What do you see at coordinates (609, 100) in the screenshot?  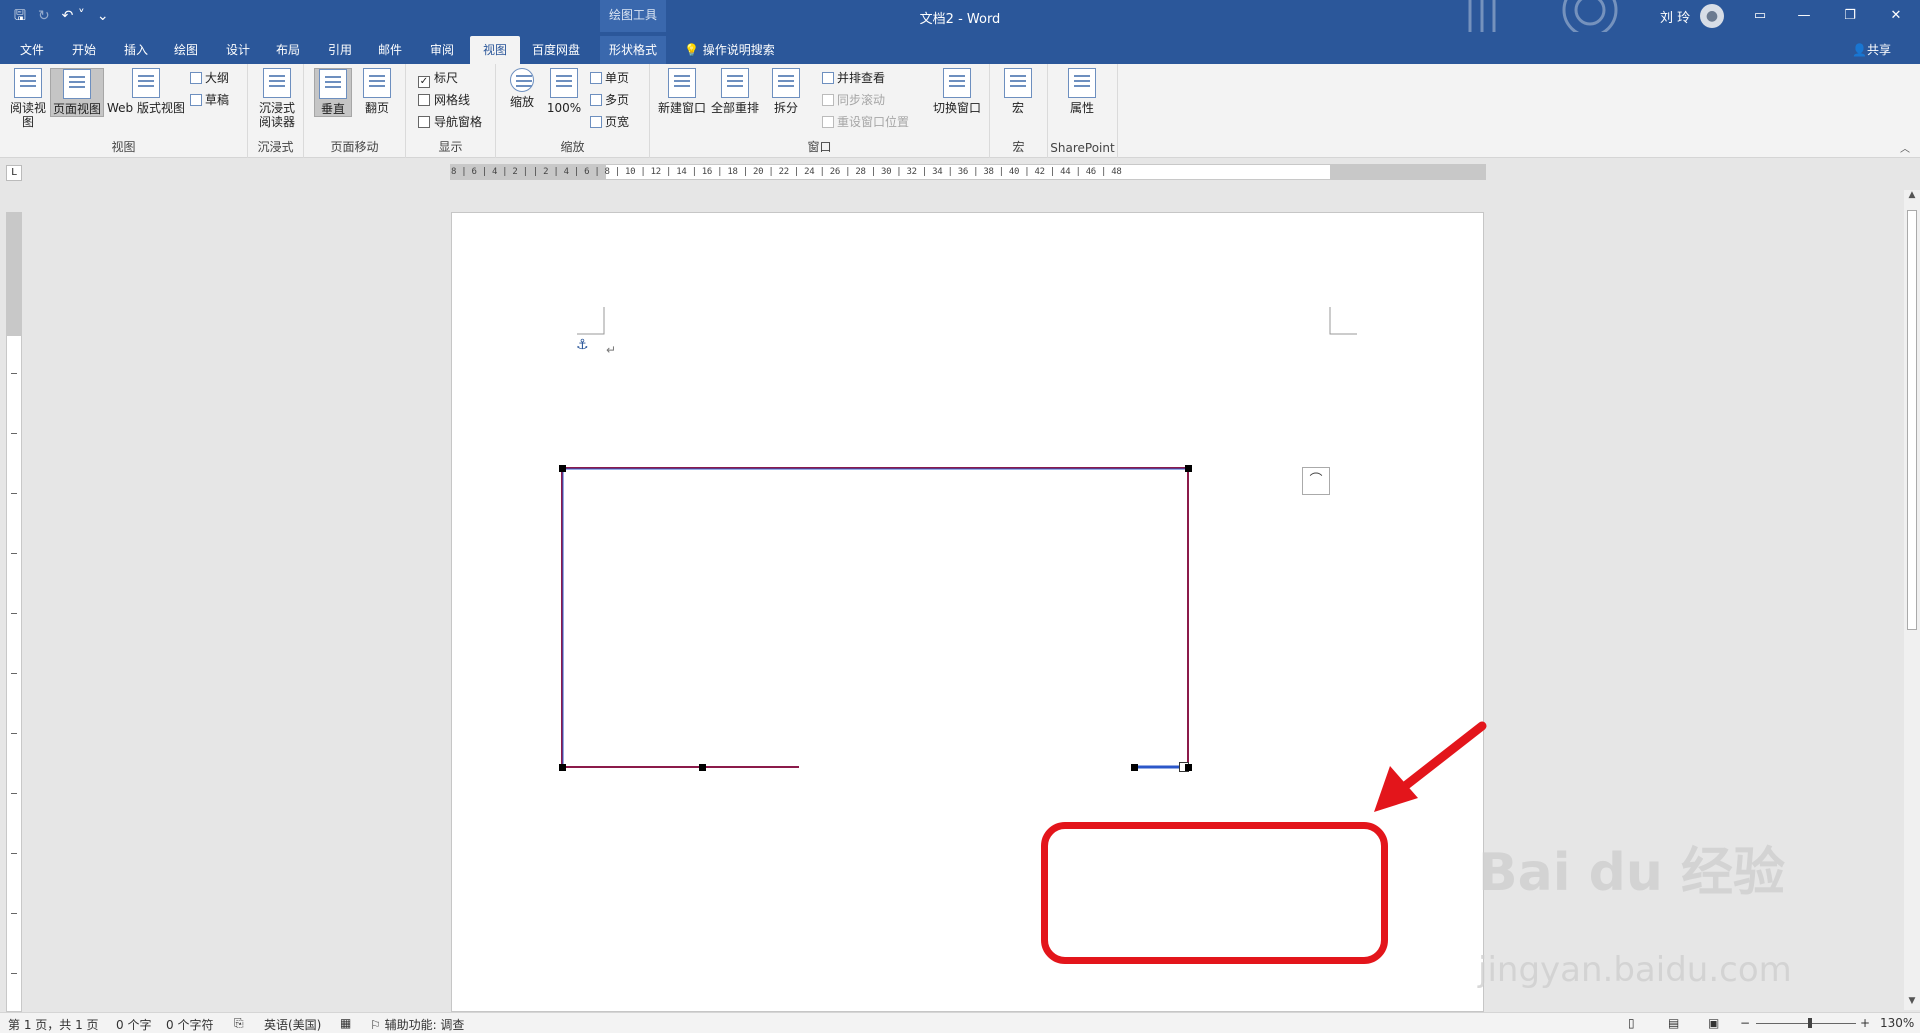 I see `multiple-pages-button: 多页` at bounding box center [609, 100].